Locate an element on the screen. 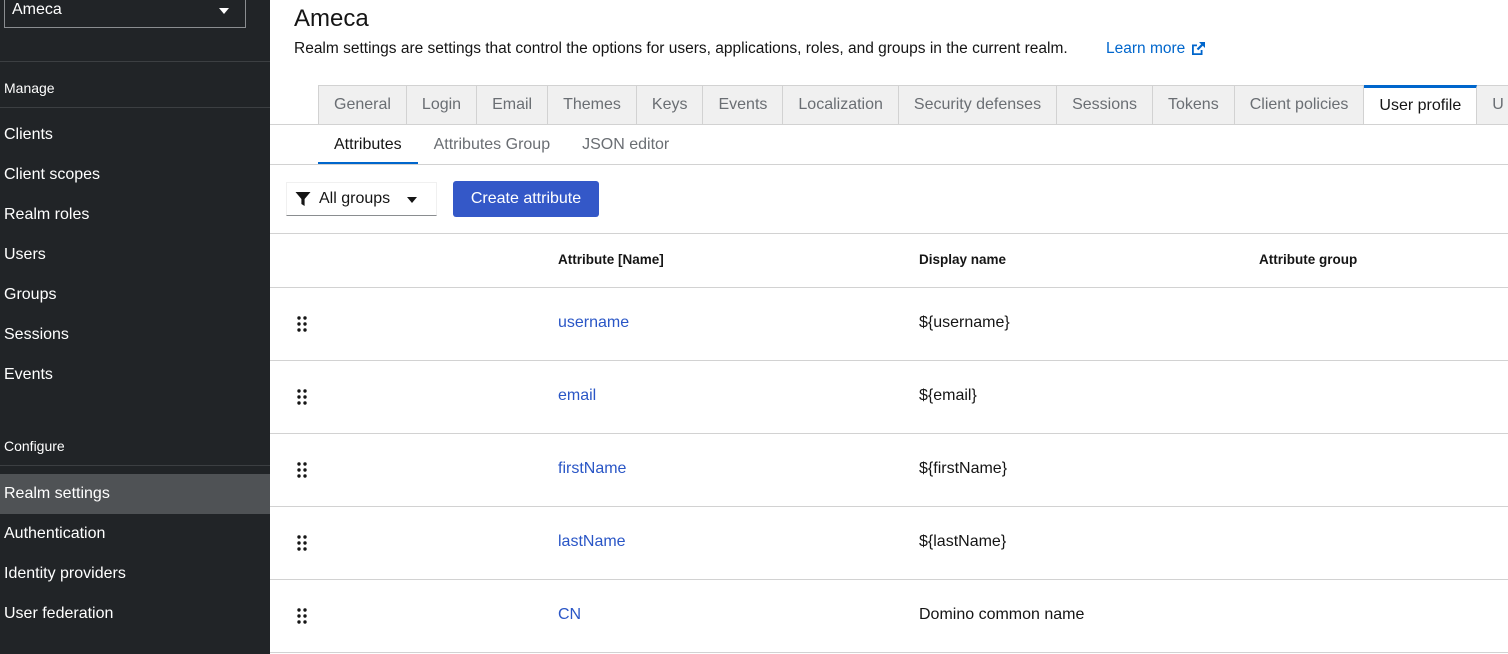  table-row: username ${username} is located at coordinates (889, 323).